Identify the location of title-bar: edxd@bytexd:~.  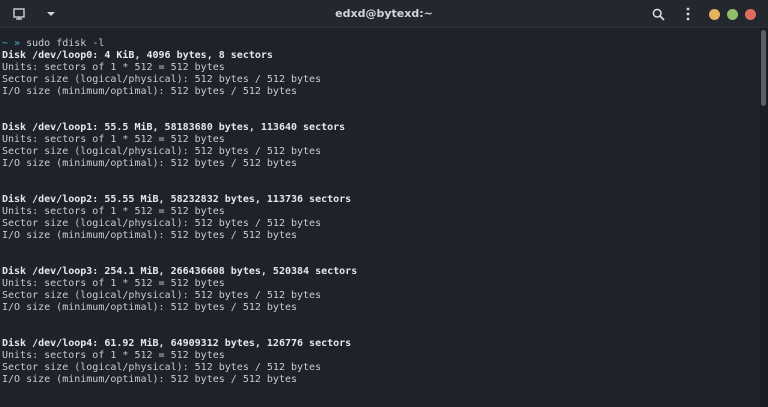
(384, 14).